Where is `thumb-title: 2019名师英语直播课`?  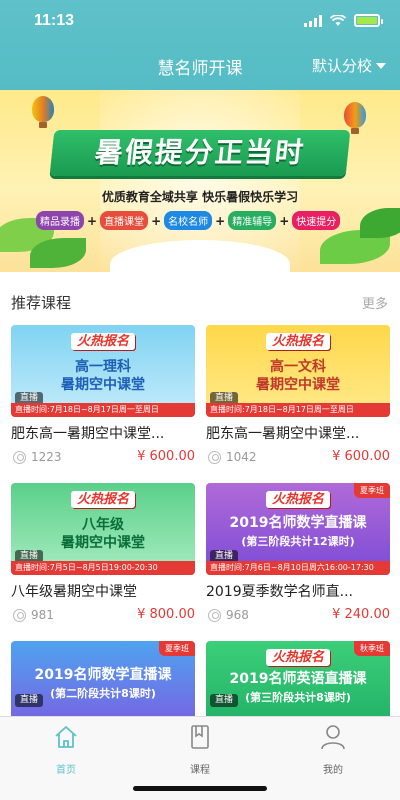
thumb-title: 2019名师英语直播课 is located at coordinates (298, 679).